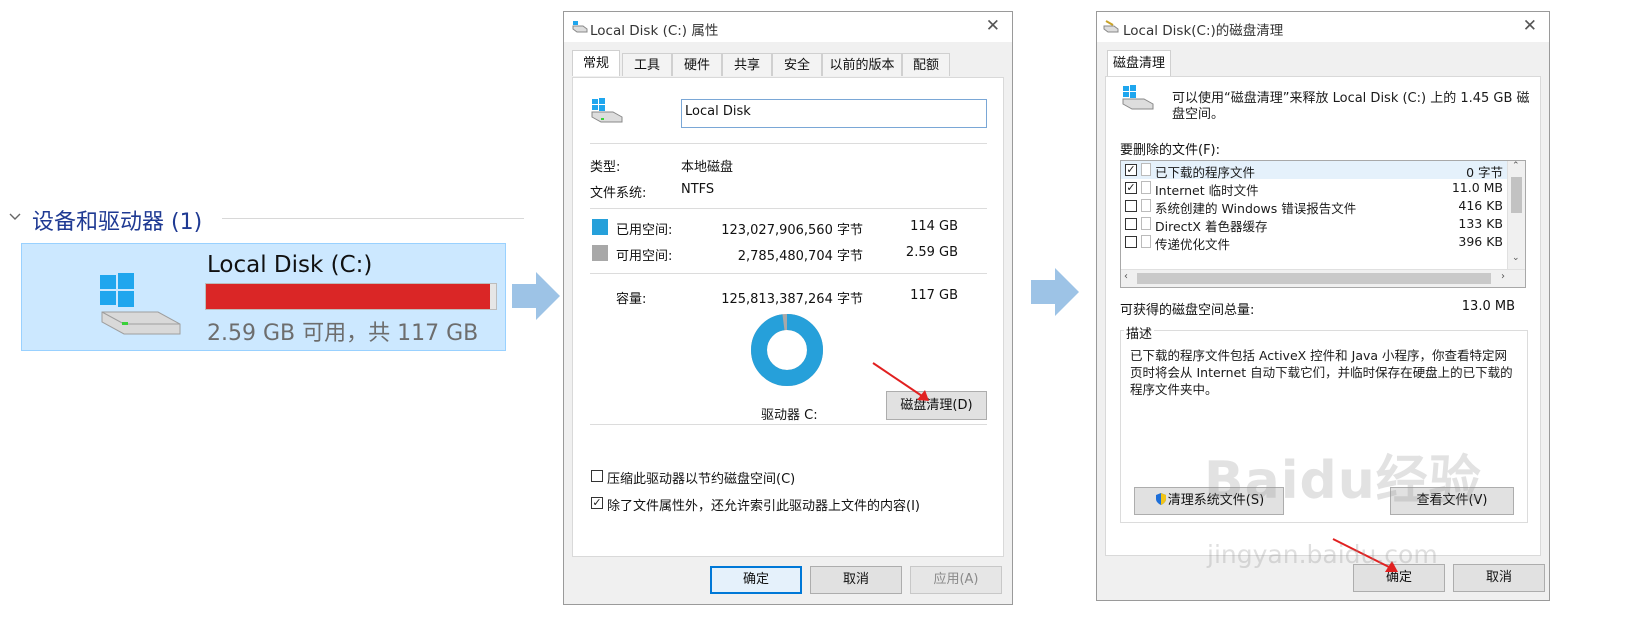  What do you see at coordinates (1314, 188) in the screenshot?
I see `list-item: ✓ Internet 临时文件 11.0 MB` at bounding box center [1314, 188].